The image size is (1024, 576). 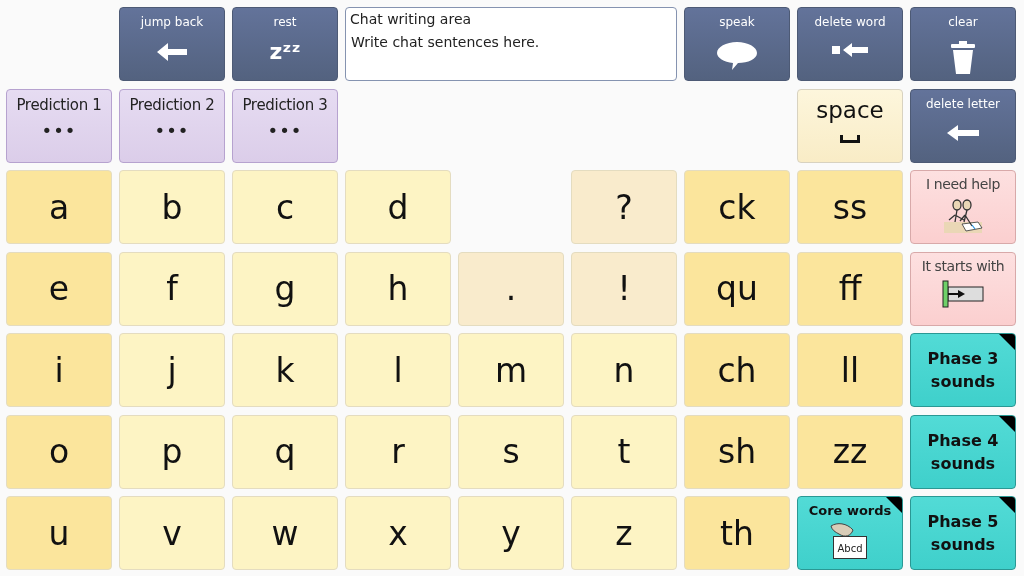 What do you see at coordinates (850, 125) in the screenshot?
I see `space-key: space` at bounding box center [850, 125].